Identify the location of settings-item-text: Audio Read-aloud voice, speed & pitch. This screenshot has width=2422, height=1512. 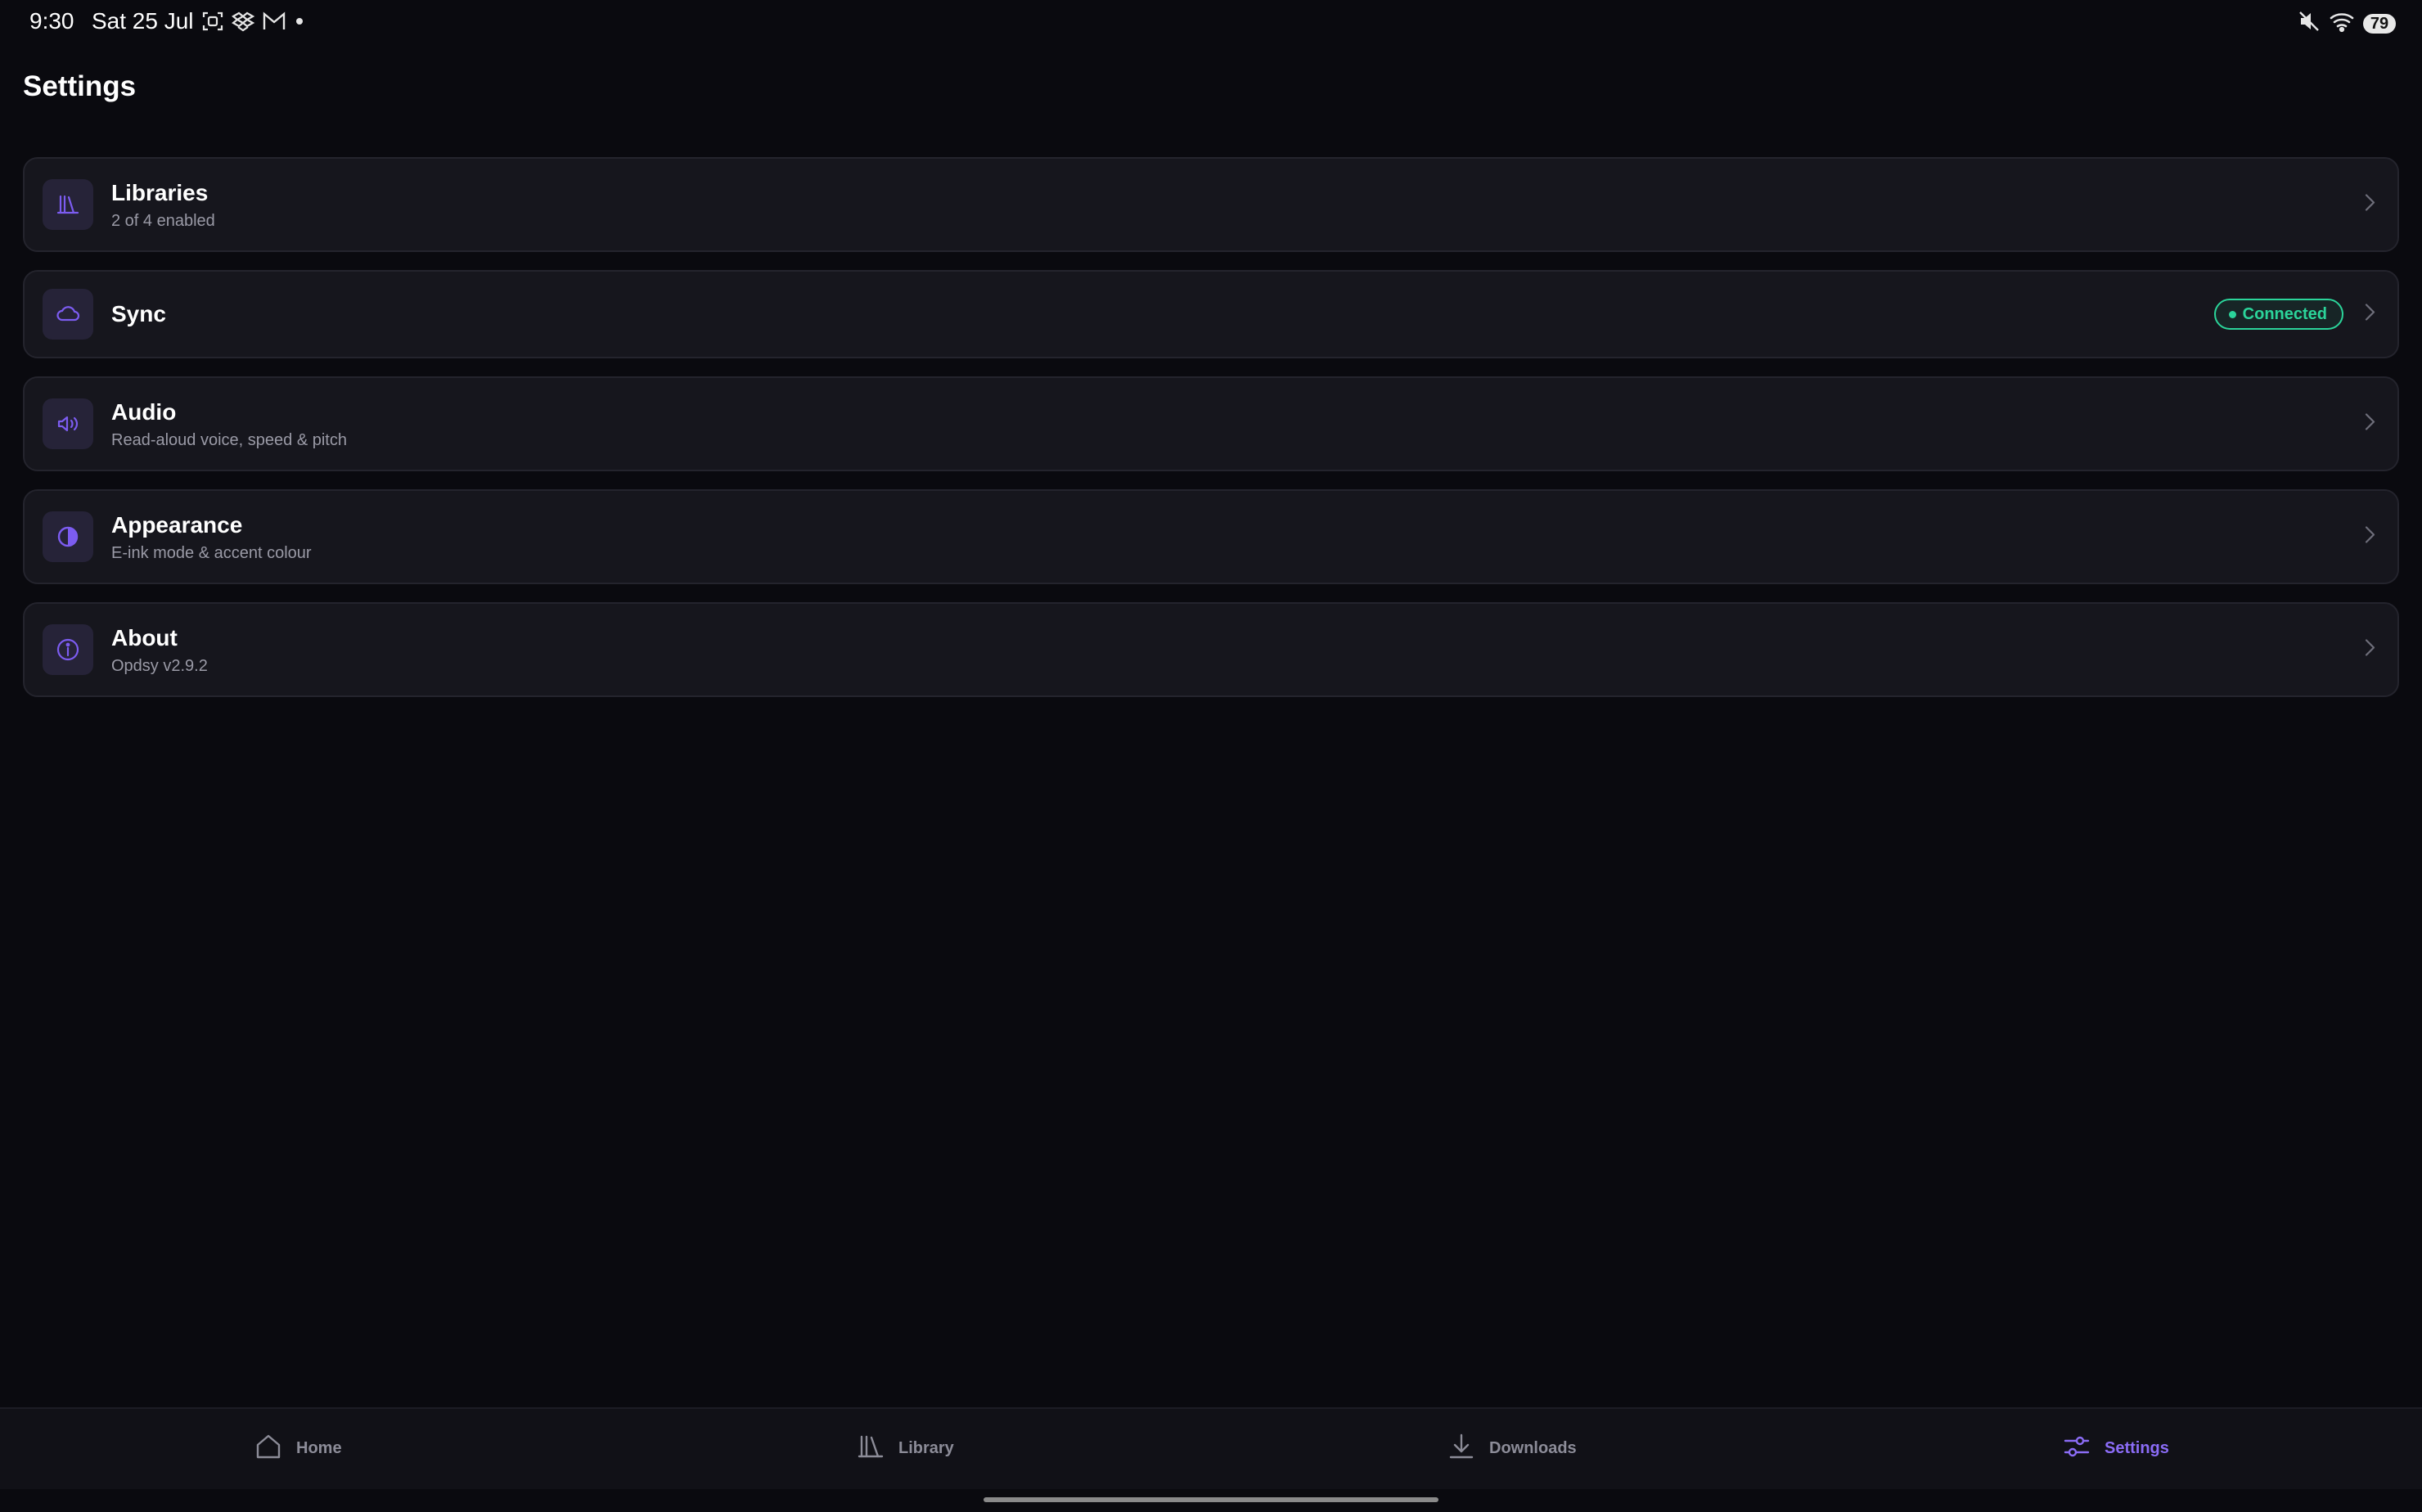
(229, 425).